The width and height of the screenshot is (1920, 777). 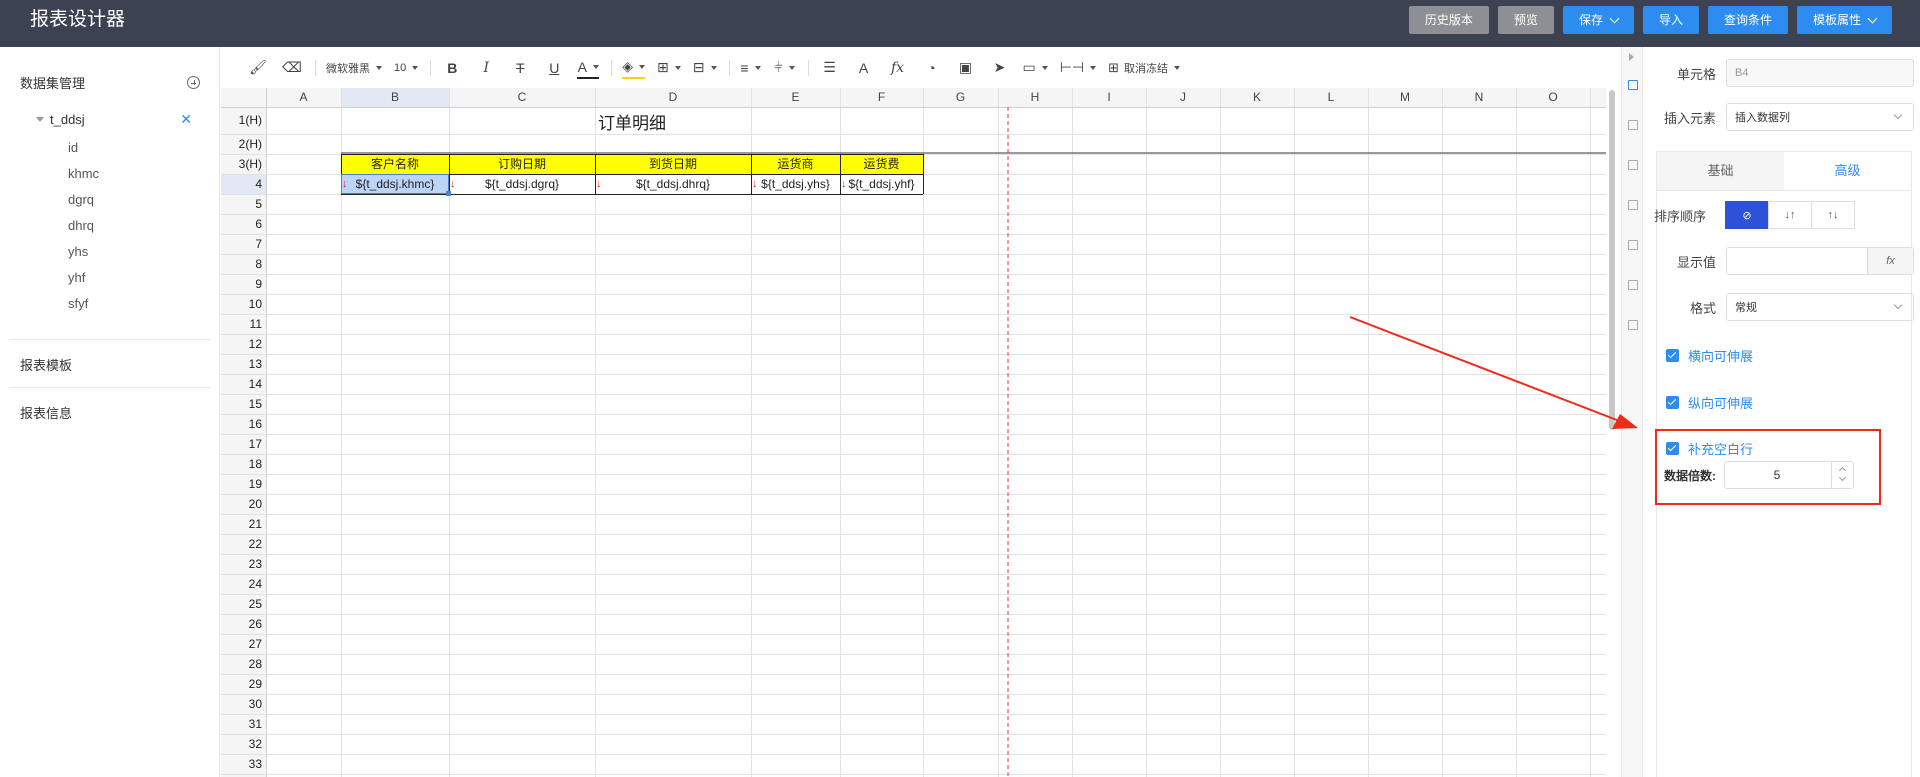 What do you see at coordinates (1633, 245) in the screenshot?
I see `layer-icon` at bounding box center [1633, 245].